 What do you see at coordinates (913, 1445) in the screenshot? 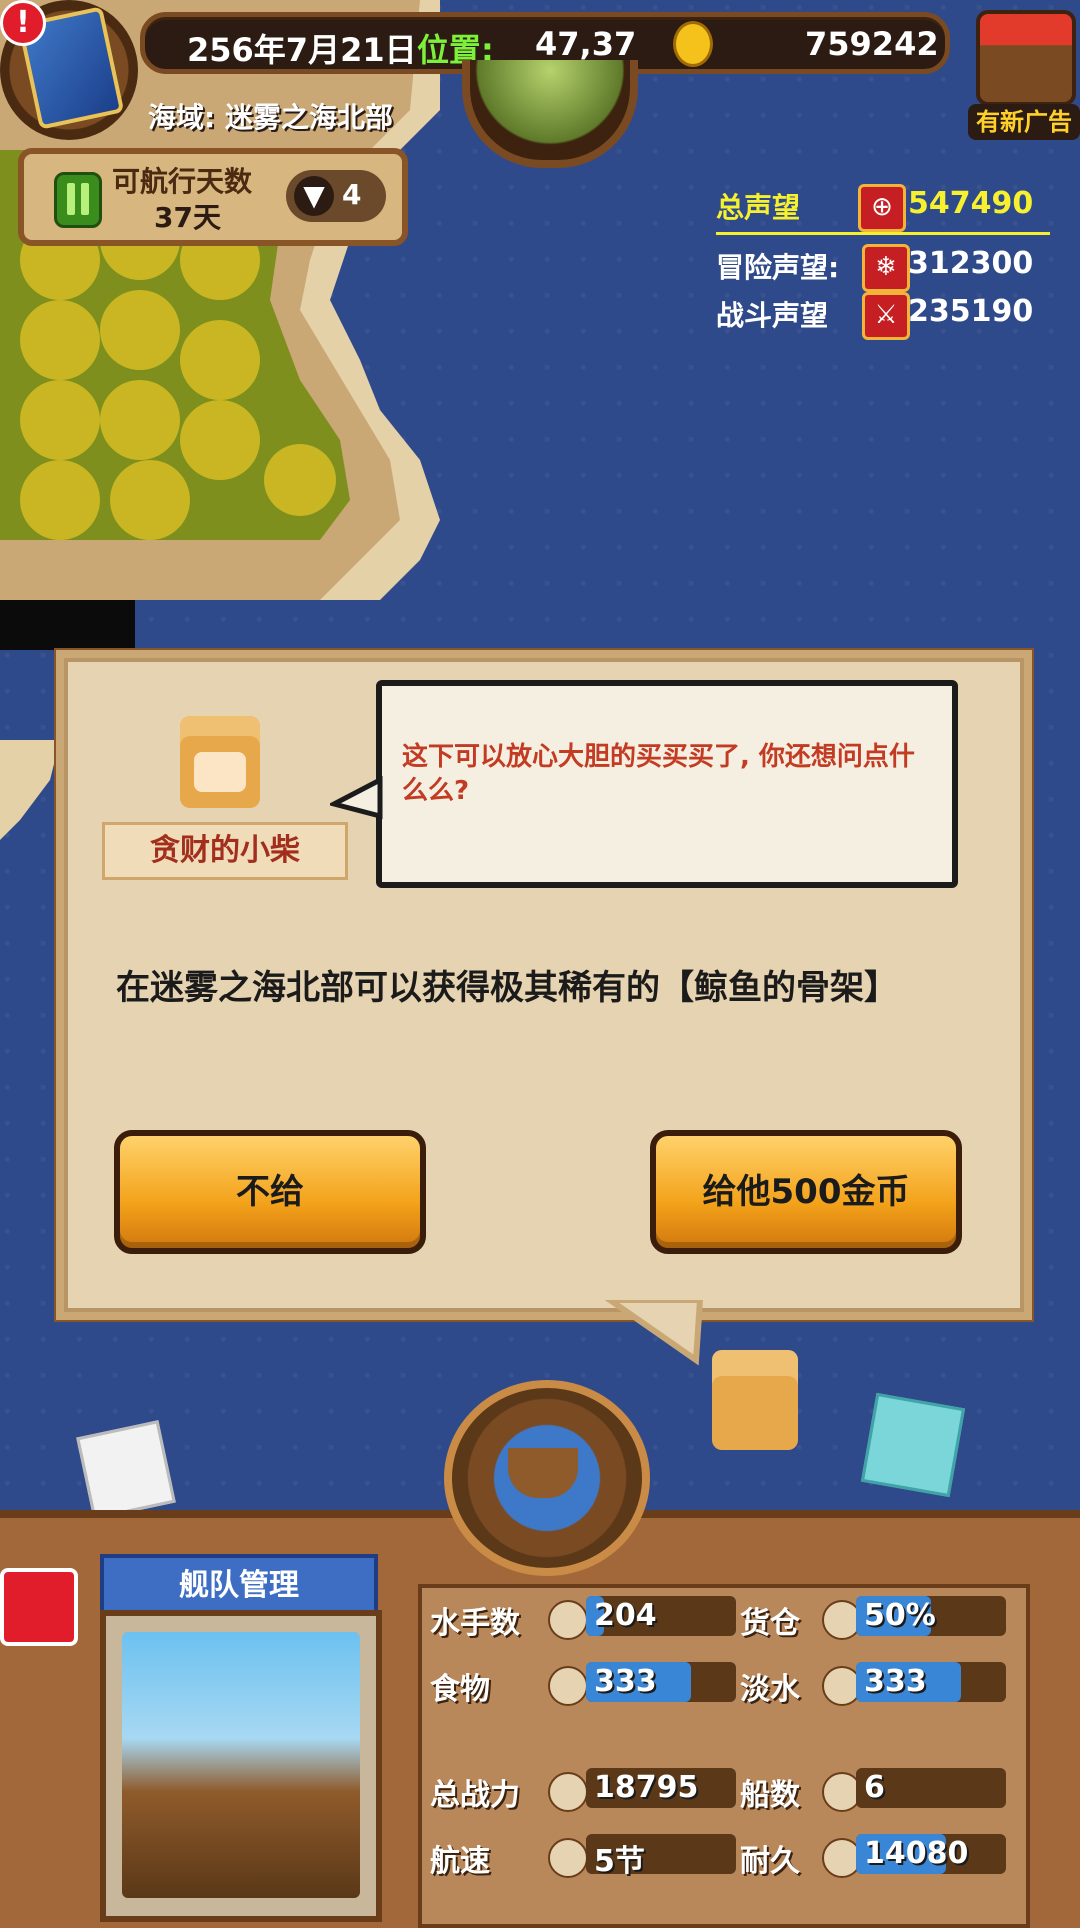
I see `cyan-cat-crew-avatar` at bounding box center [913, 1445].